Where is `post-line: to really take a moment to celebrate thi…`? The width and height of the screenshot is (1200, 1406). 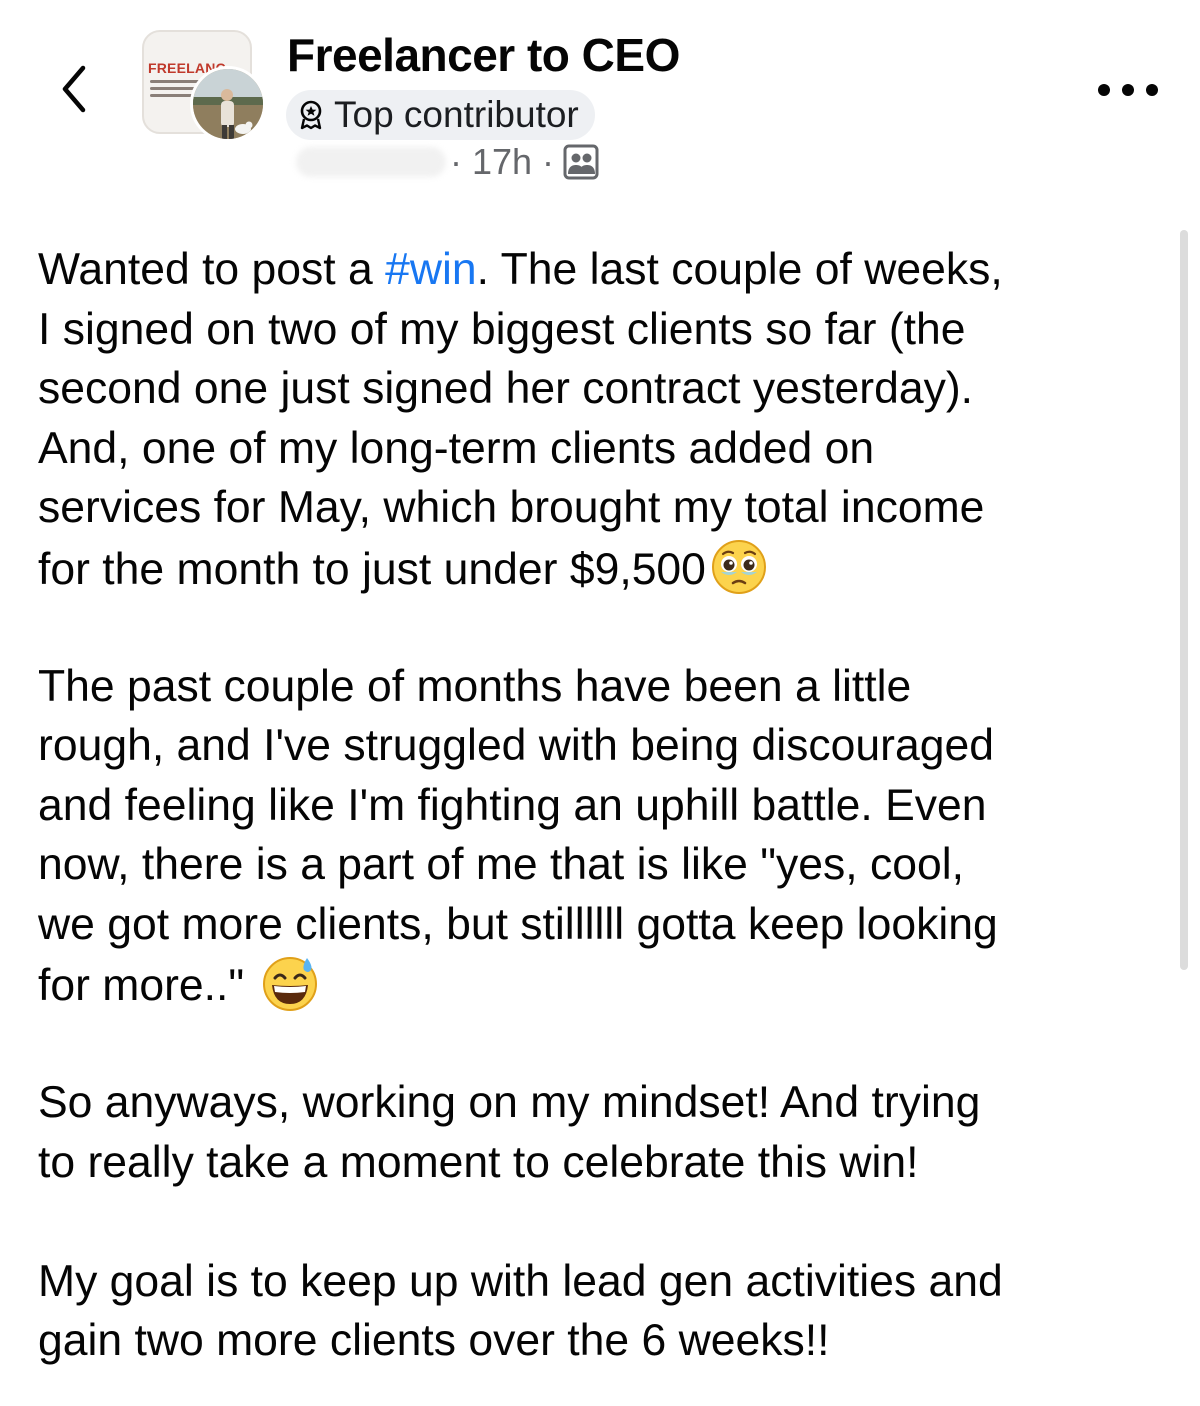 post-line: to really take a moment to celebrate thi… is located at coordinates (478, 1162).